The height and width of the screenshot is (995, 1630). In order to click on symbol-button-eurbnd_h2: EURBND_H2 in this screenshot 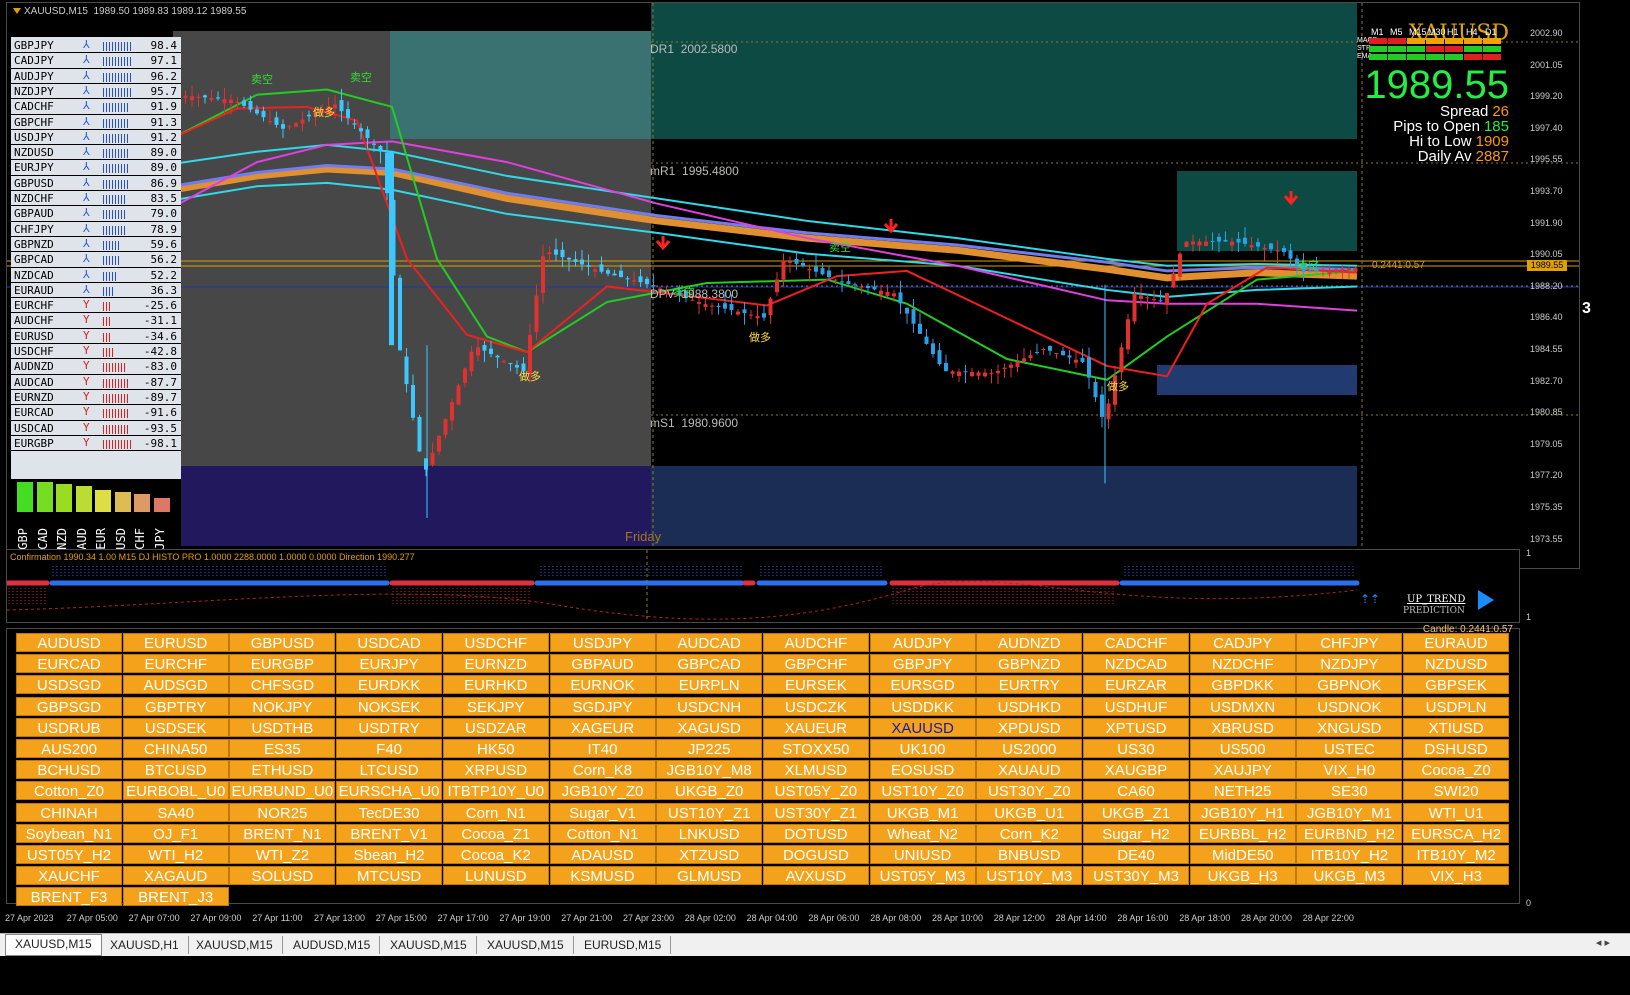, I will do `click(1349, 833)`.